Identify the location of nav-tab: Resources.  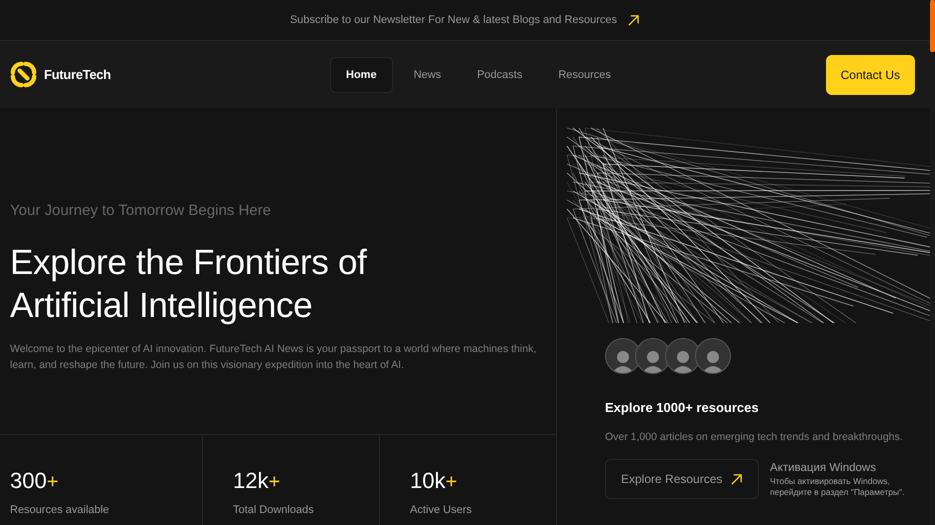
(584, 74).